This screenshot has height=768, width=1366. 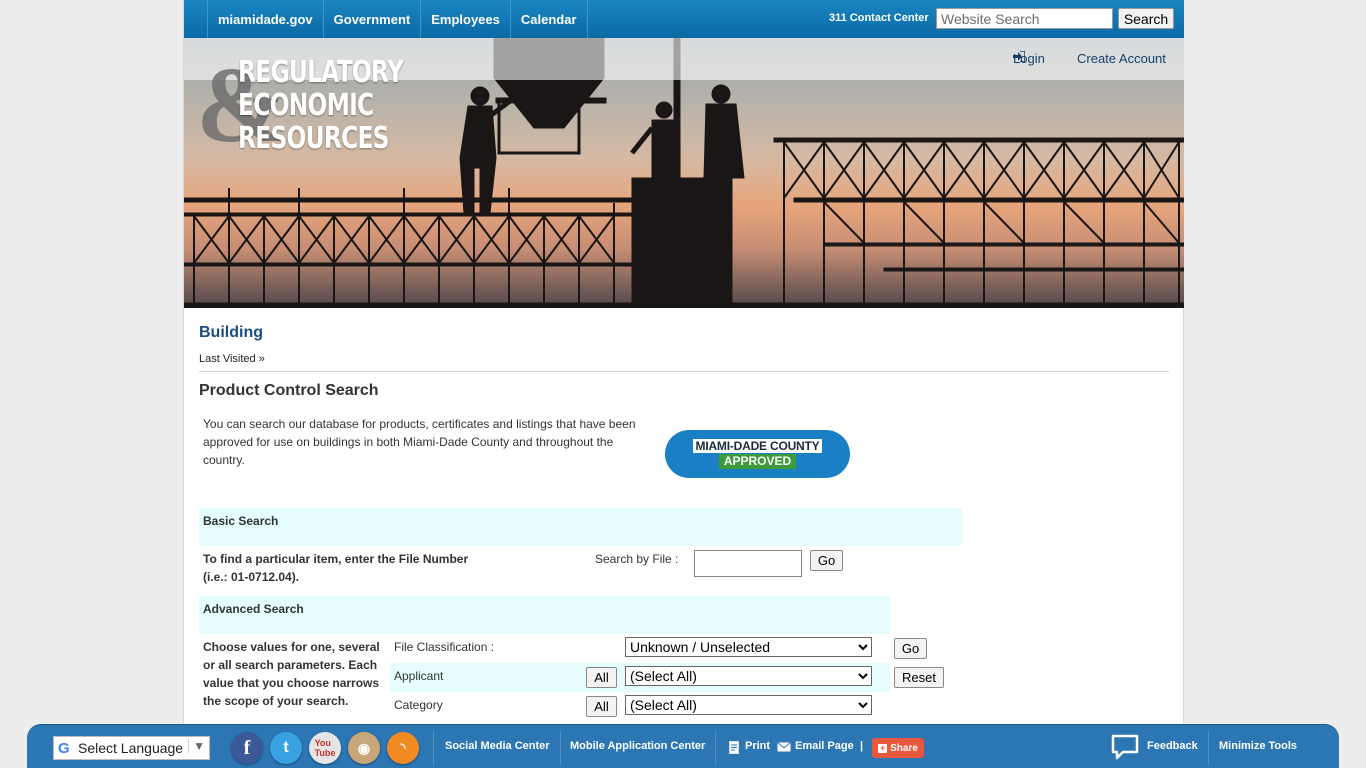 I want to click on advanced-search-header: Advanced Search, so click(x=544, y=615).